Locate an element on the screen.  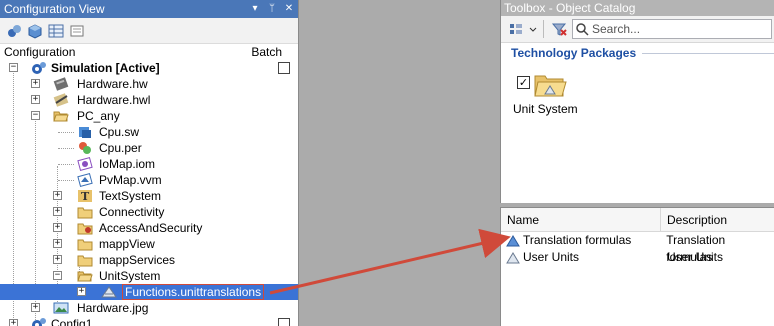
package-label: Unit System is located at coordinates (545, 109).